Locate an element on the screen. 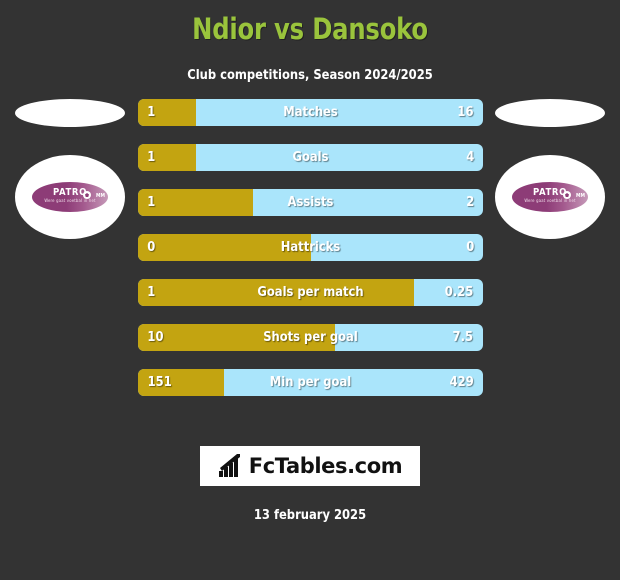 Image resolution: width=620 pixels, height=580 pixels. player-right-club-badge: PATRO Were gaat voetbal in het MM is located at coordinates (550, 197).